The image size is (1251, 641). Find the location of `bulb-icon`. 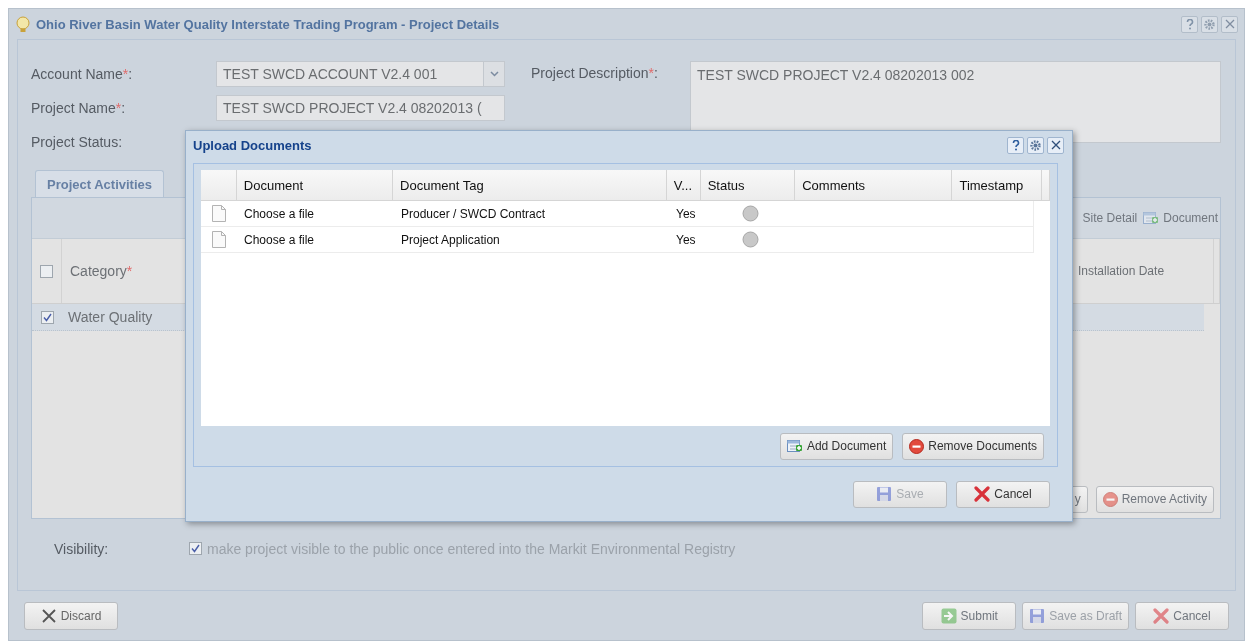

bulb-icon is located at coordinates (23, 24).